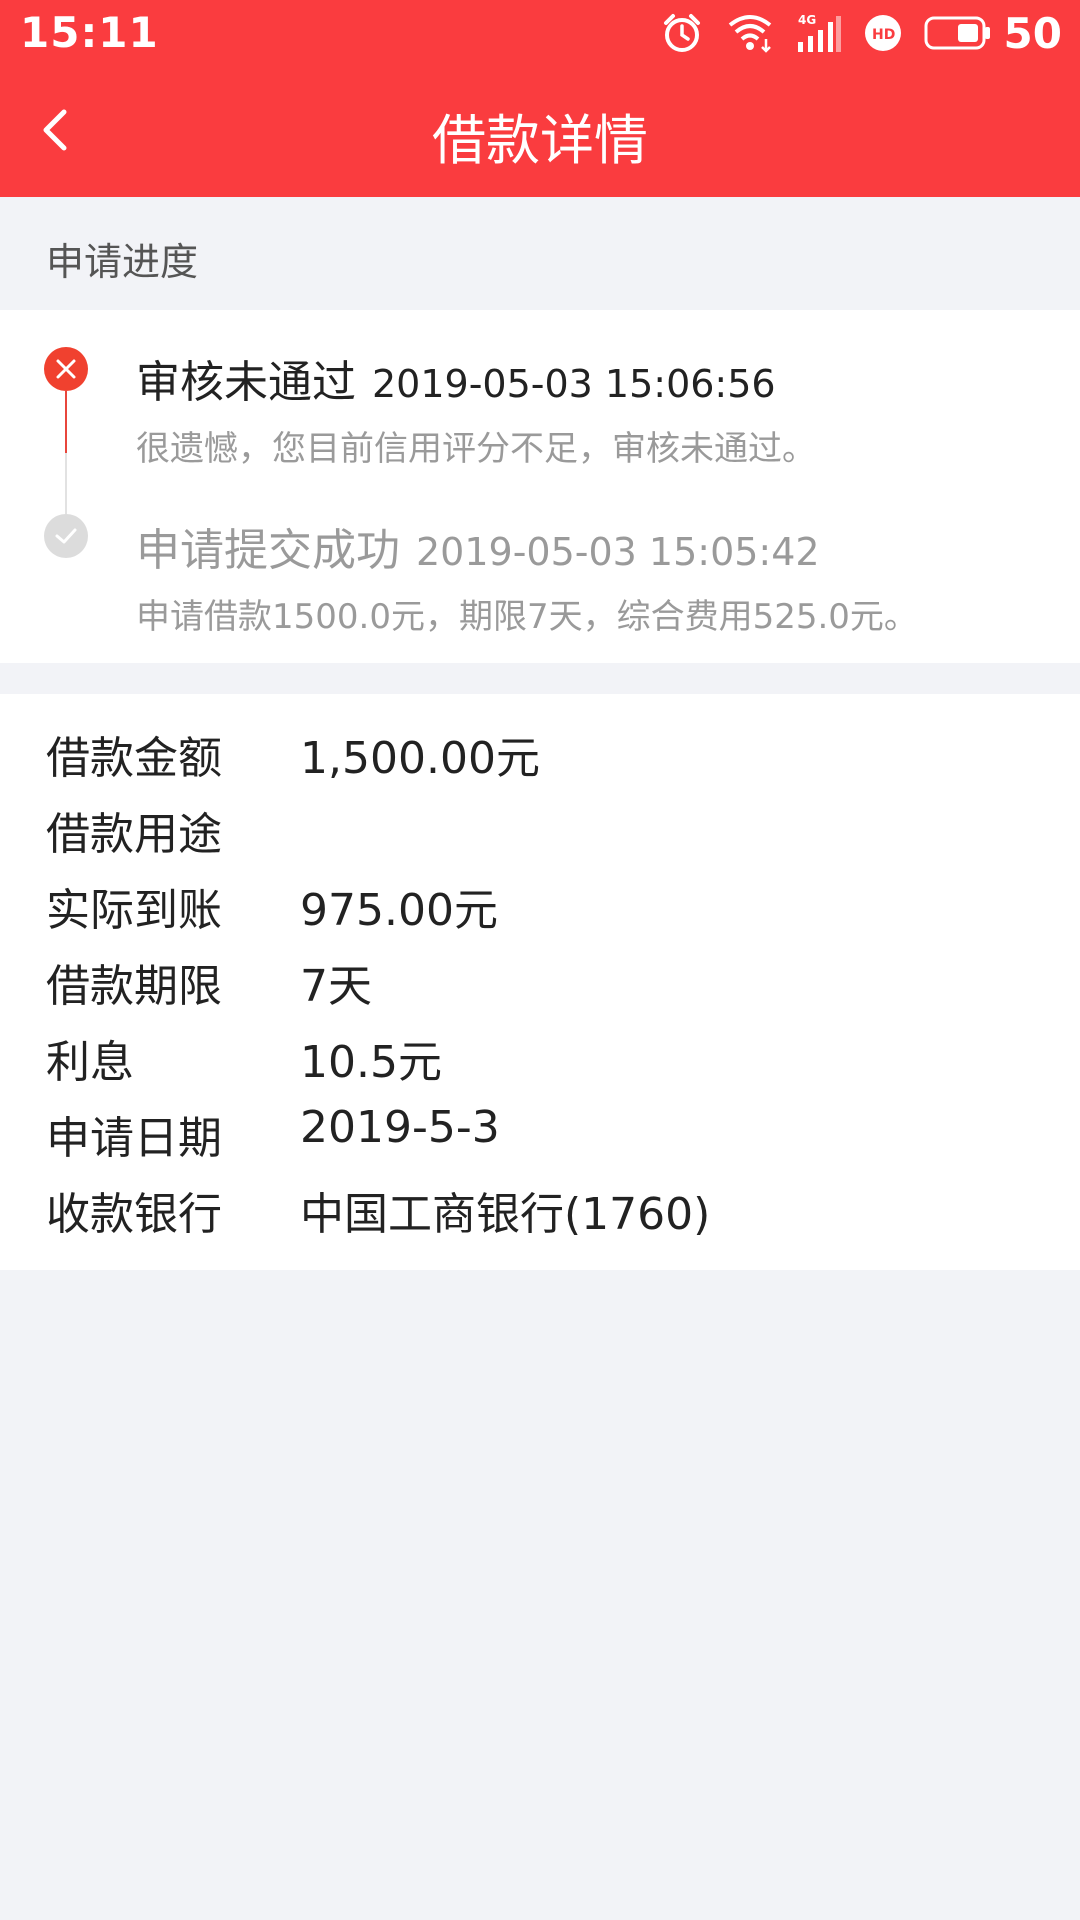 The height and width of the screenshot is (1920, 1080). I want to click on detail-row-interest: 利息 10.5元, so click(540, 1054).